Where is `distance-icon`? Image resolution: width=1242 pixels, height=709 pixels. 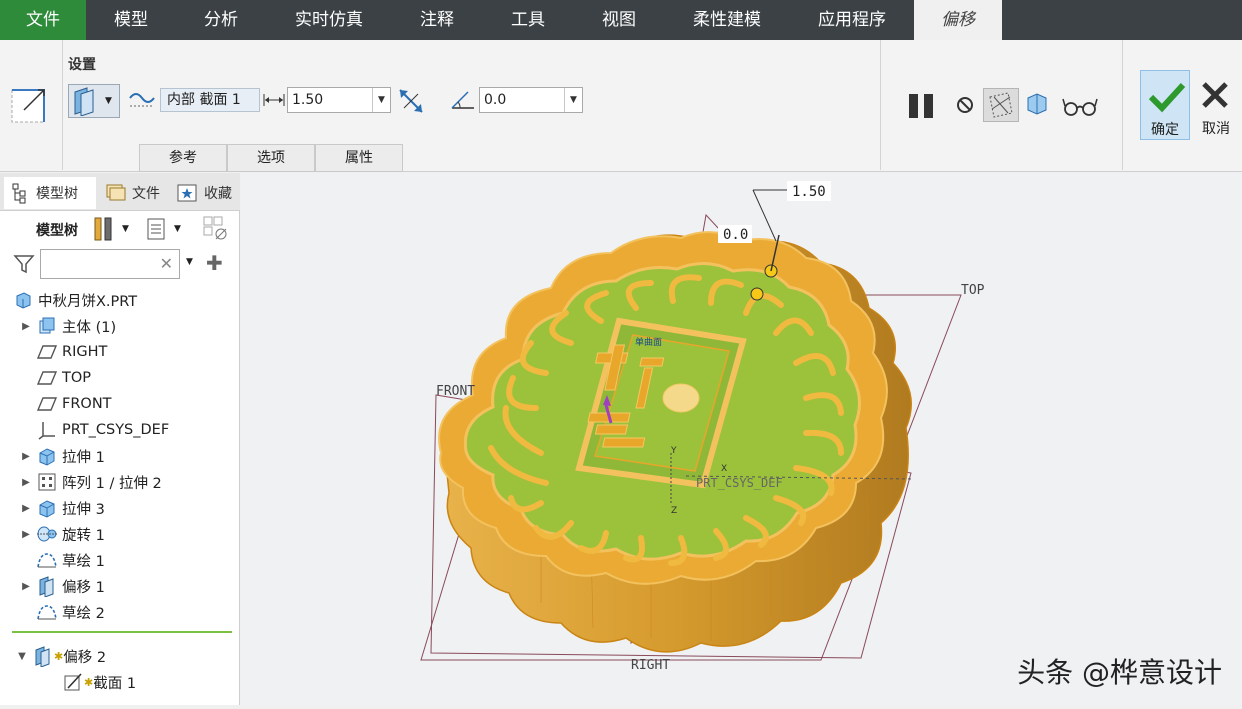 distance-icon is located at coordinates (274, 100).